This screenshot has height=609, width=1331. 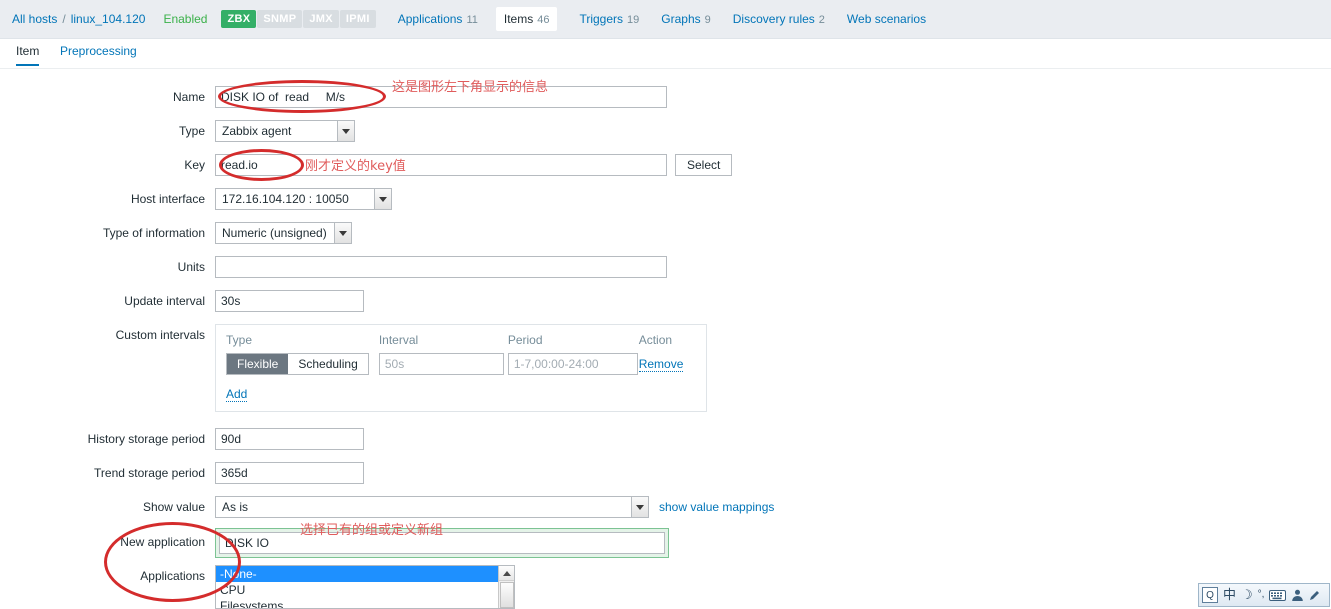 What do you see at coordinates (172, 576) in the screenshot?
I see `applications-label: Applications` at bounding box center [172, 576].